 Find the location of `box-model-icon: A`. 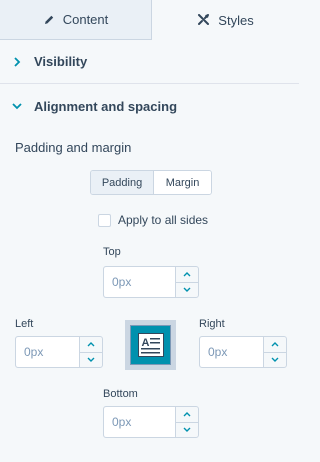

box-model-icon: A is located at coordinates (150, 345).